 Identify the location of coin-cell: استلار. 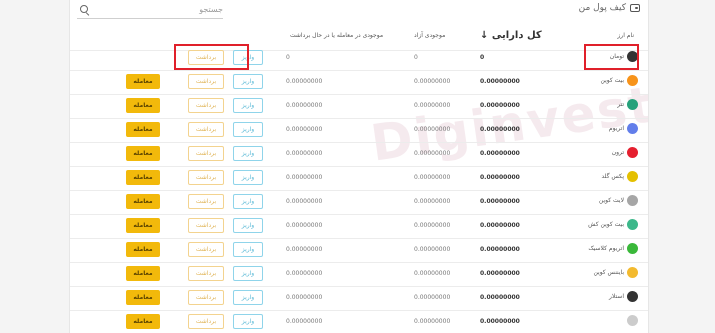
(623, 296).